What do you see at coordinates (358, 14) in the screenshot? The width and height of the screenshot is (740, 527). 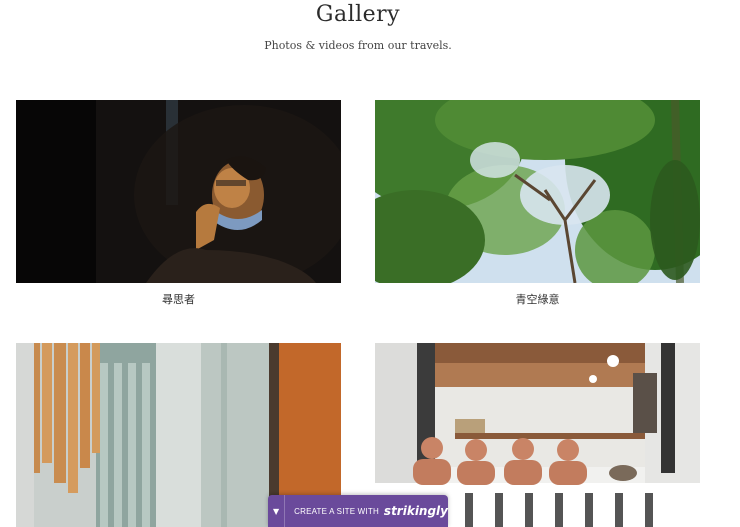 I see `gallery-title: Gallery` at bounding box center [358, 14].